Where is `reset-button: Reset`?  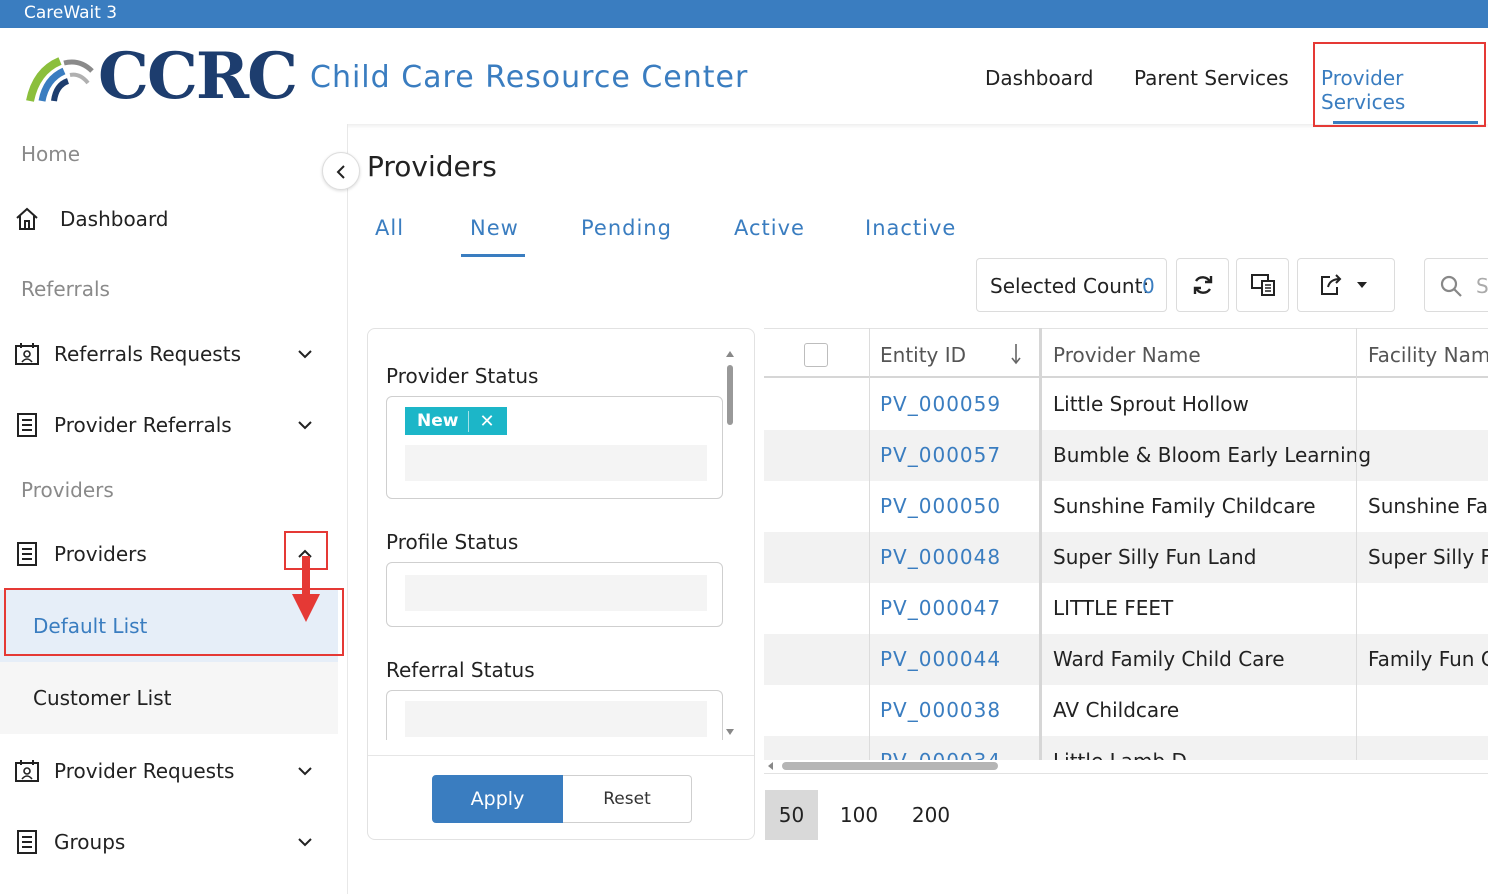 reset-button: Reset is located at coordinates (627, 799).